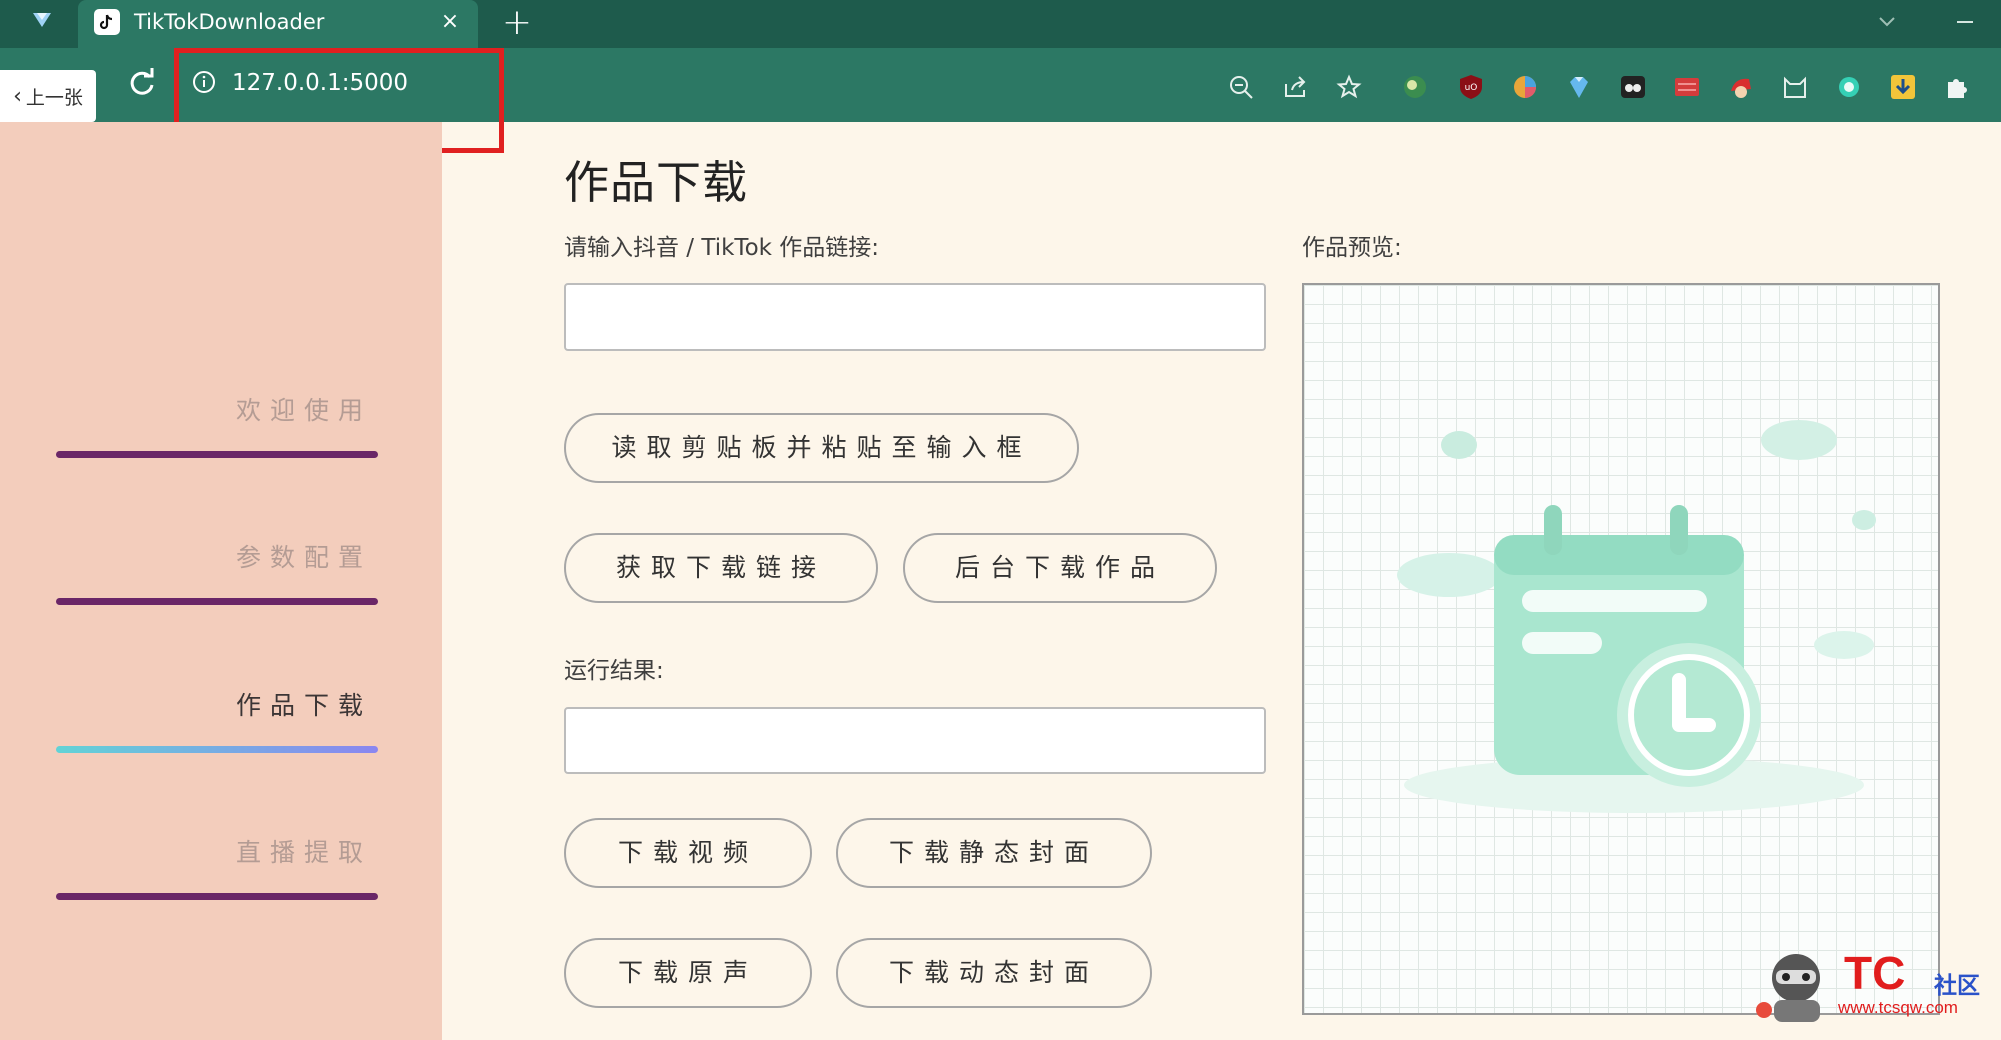 The width and height of the screenshot is (2001, 1040). Describe the element at coordinates (1352, 248) in the screenshot. I see `preview-label: 作品预览:` at that location.